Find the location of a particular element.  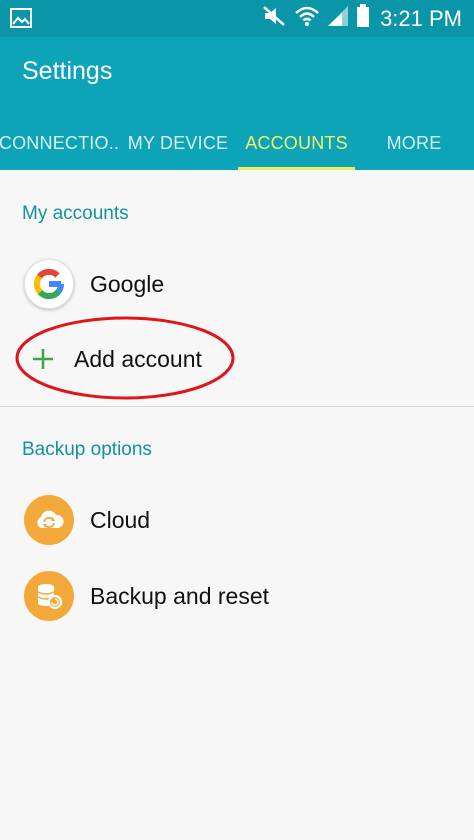

tab-label: CONNECTIO.. is located at coordinates (60, 143).